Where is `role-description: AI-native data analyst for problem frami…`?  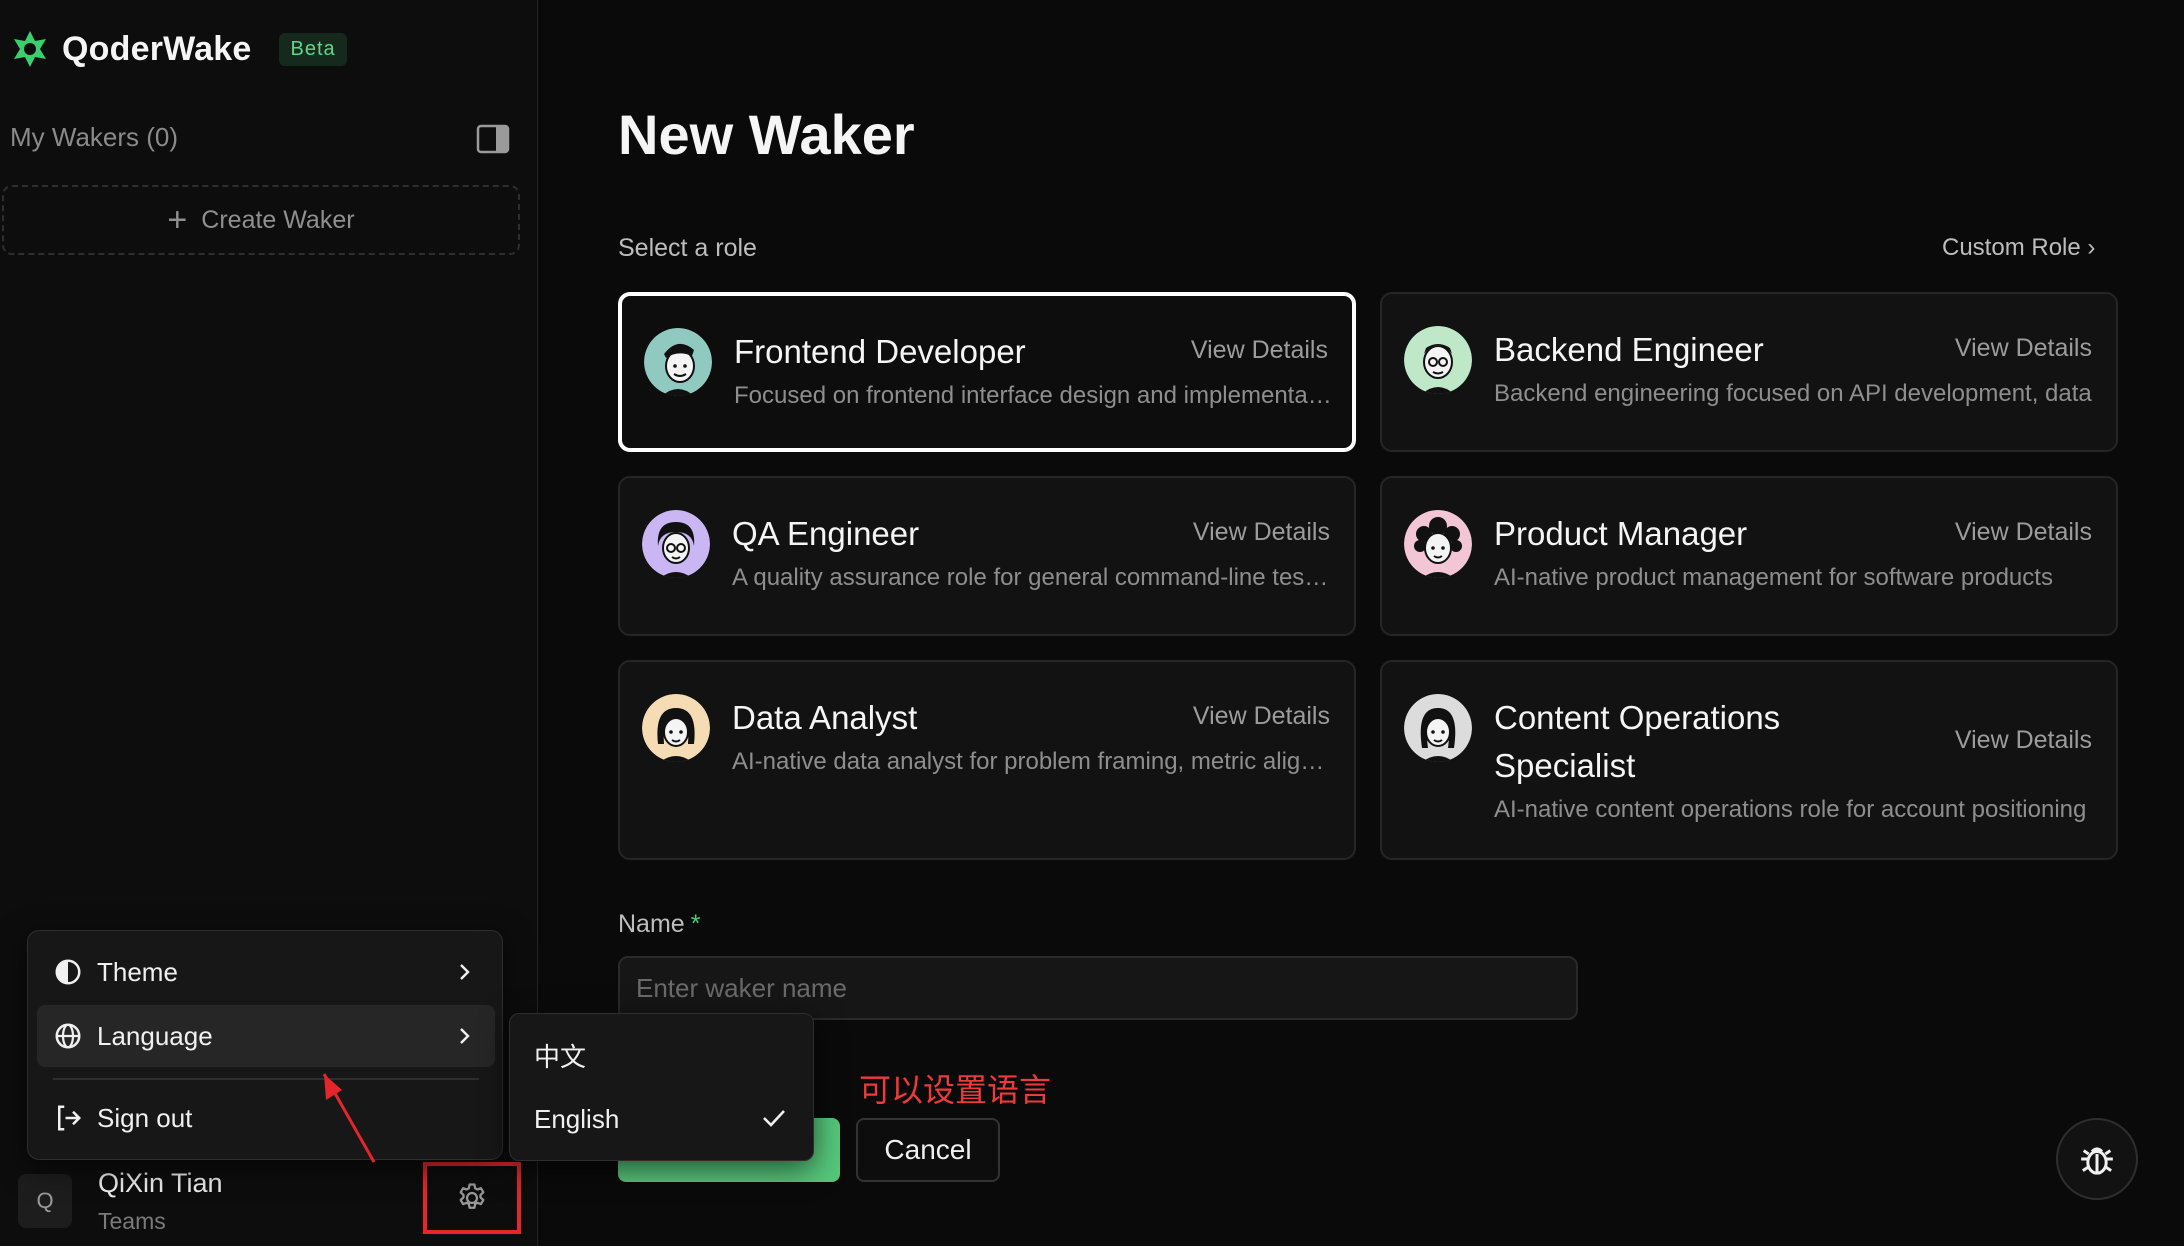
role-description: AI-native data analyst for problem frami… is located at coordinates (1032, 761).